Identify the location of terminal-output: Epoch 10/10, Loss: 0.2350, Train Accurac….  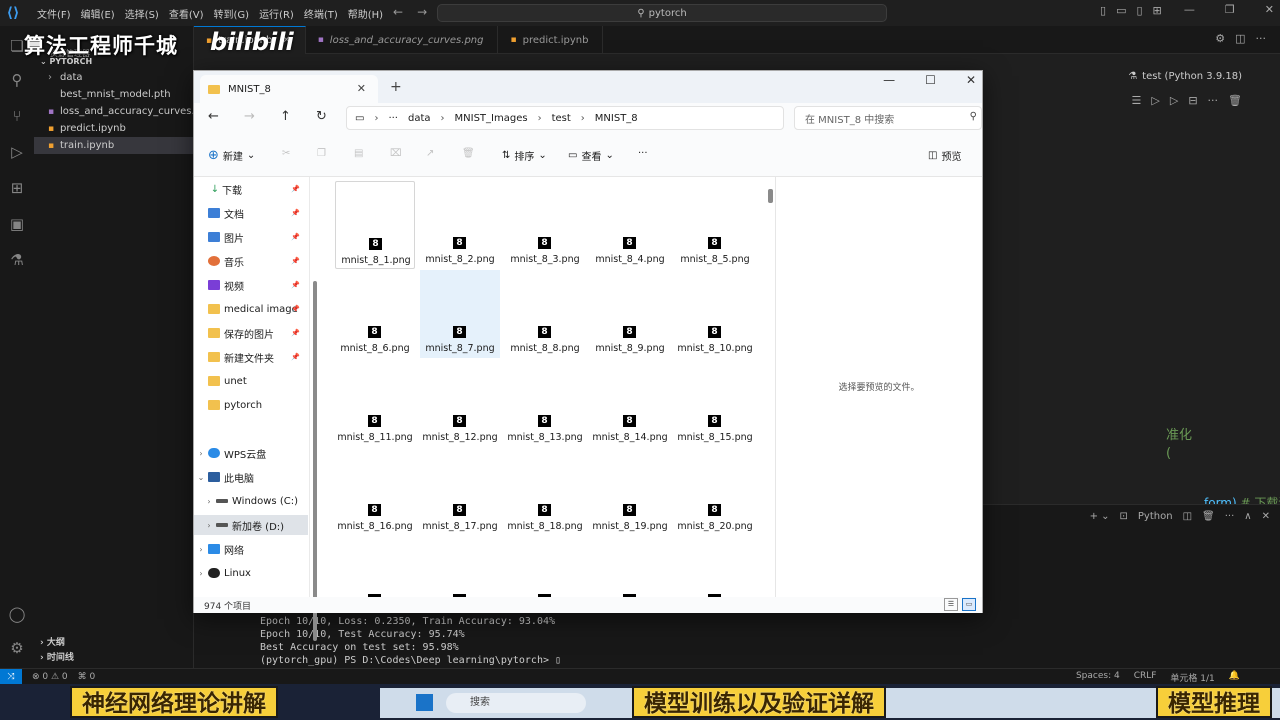
(410, 641).